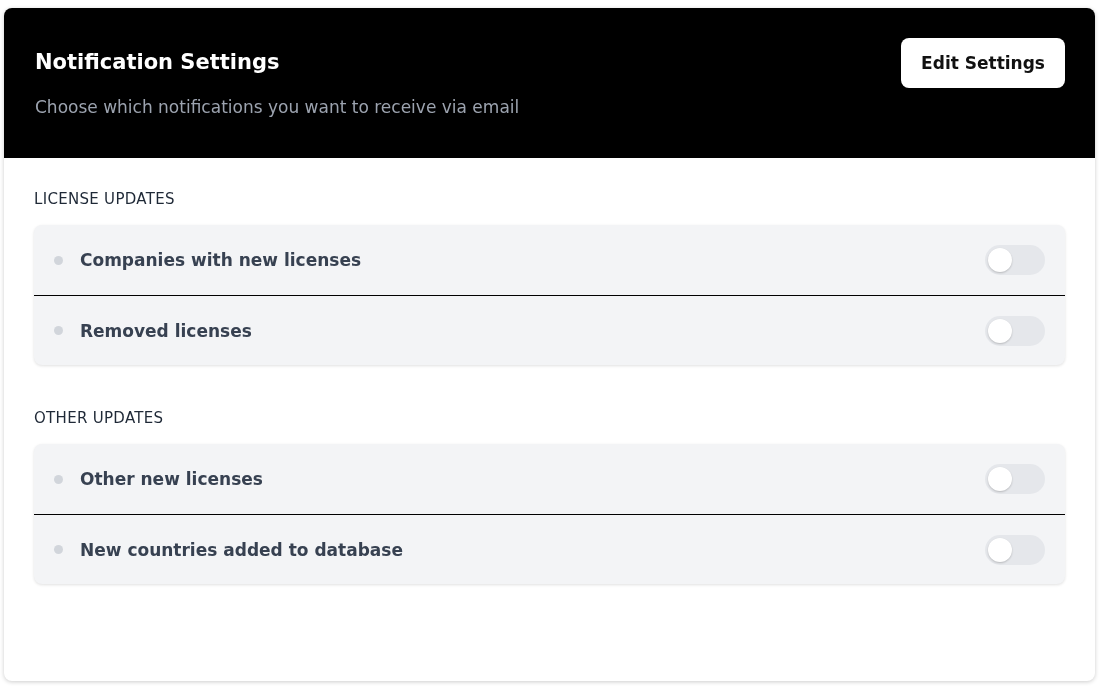 This screenshot has height=687, width=1102. Describe the element at coordinates (983, 63) in the screenshot. I see `edit-settings-button: Edit Settings` at that location.